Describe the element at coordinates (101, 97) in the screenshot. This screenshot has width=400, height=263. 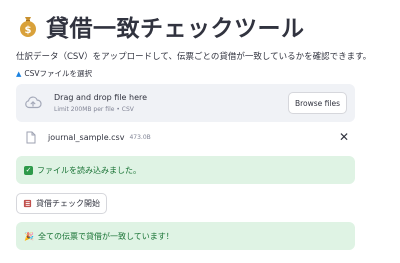
I see `dropzone-title: Drag and drop file here` at that location.